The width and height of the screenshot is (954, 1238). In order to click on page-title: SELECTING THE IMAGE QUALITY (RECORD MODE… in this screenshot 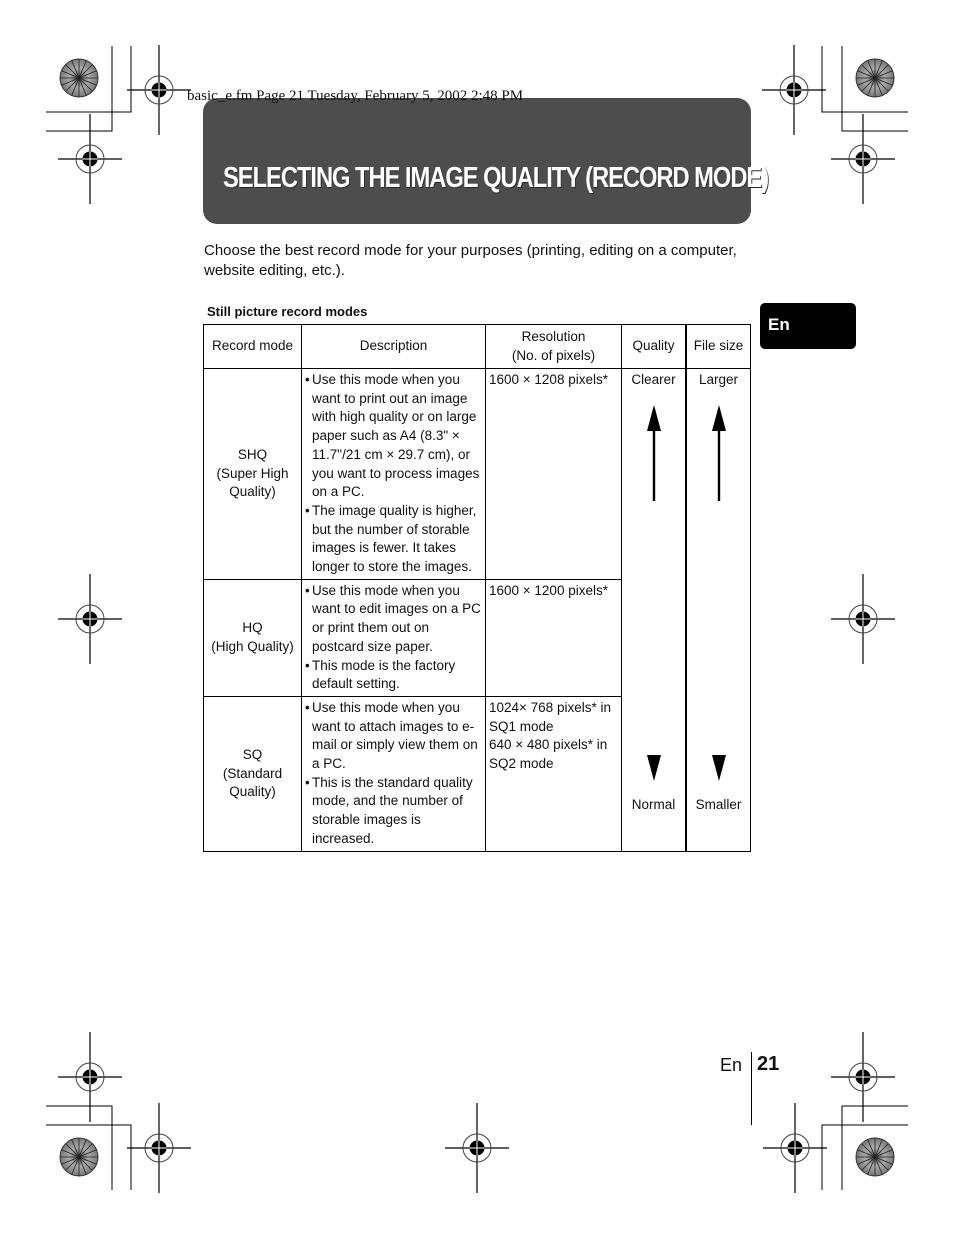, I will do `click(496, 178)`.